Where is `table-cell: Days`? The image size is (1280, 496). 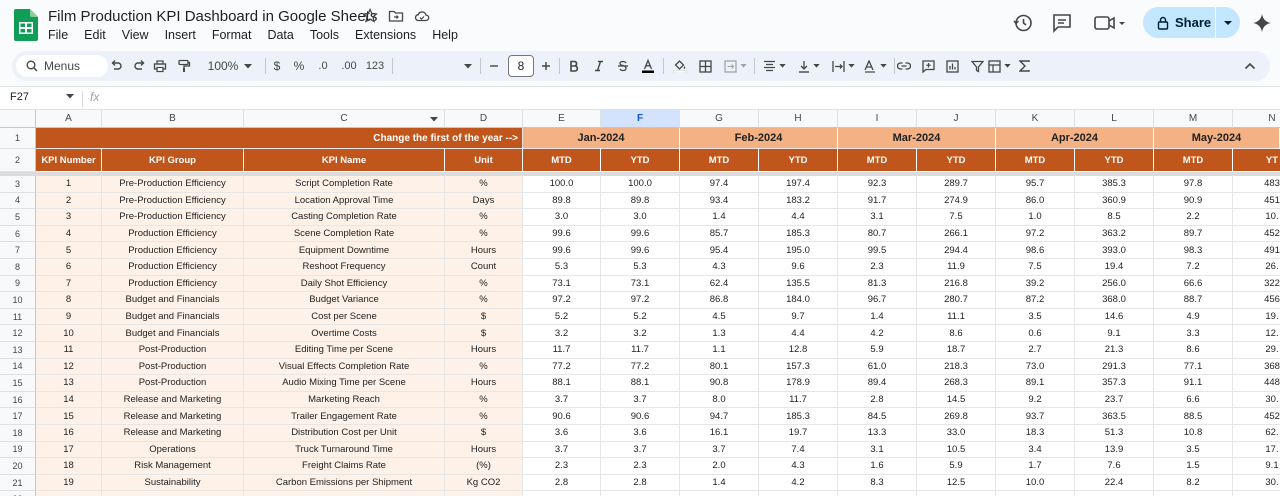 table-cell: Days is located at coordinates (484, 201).